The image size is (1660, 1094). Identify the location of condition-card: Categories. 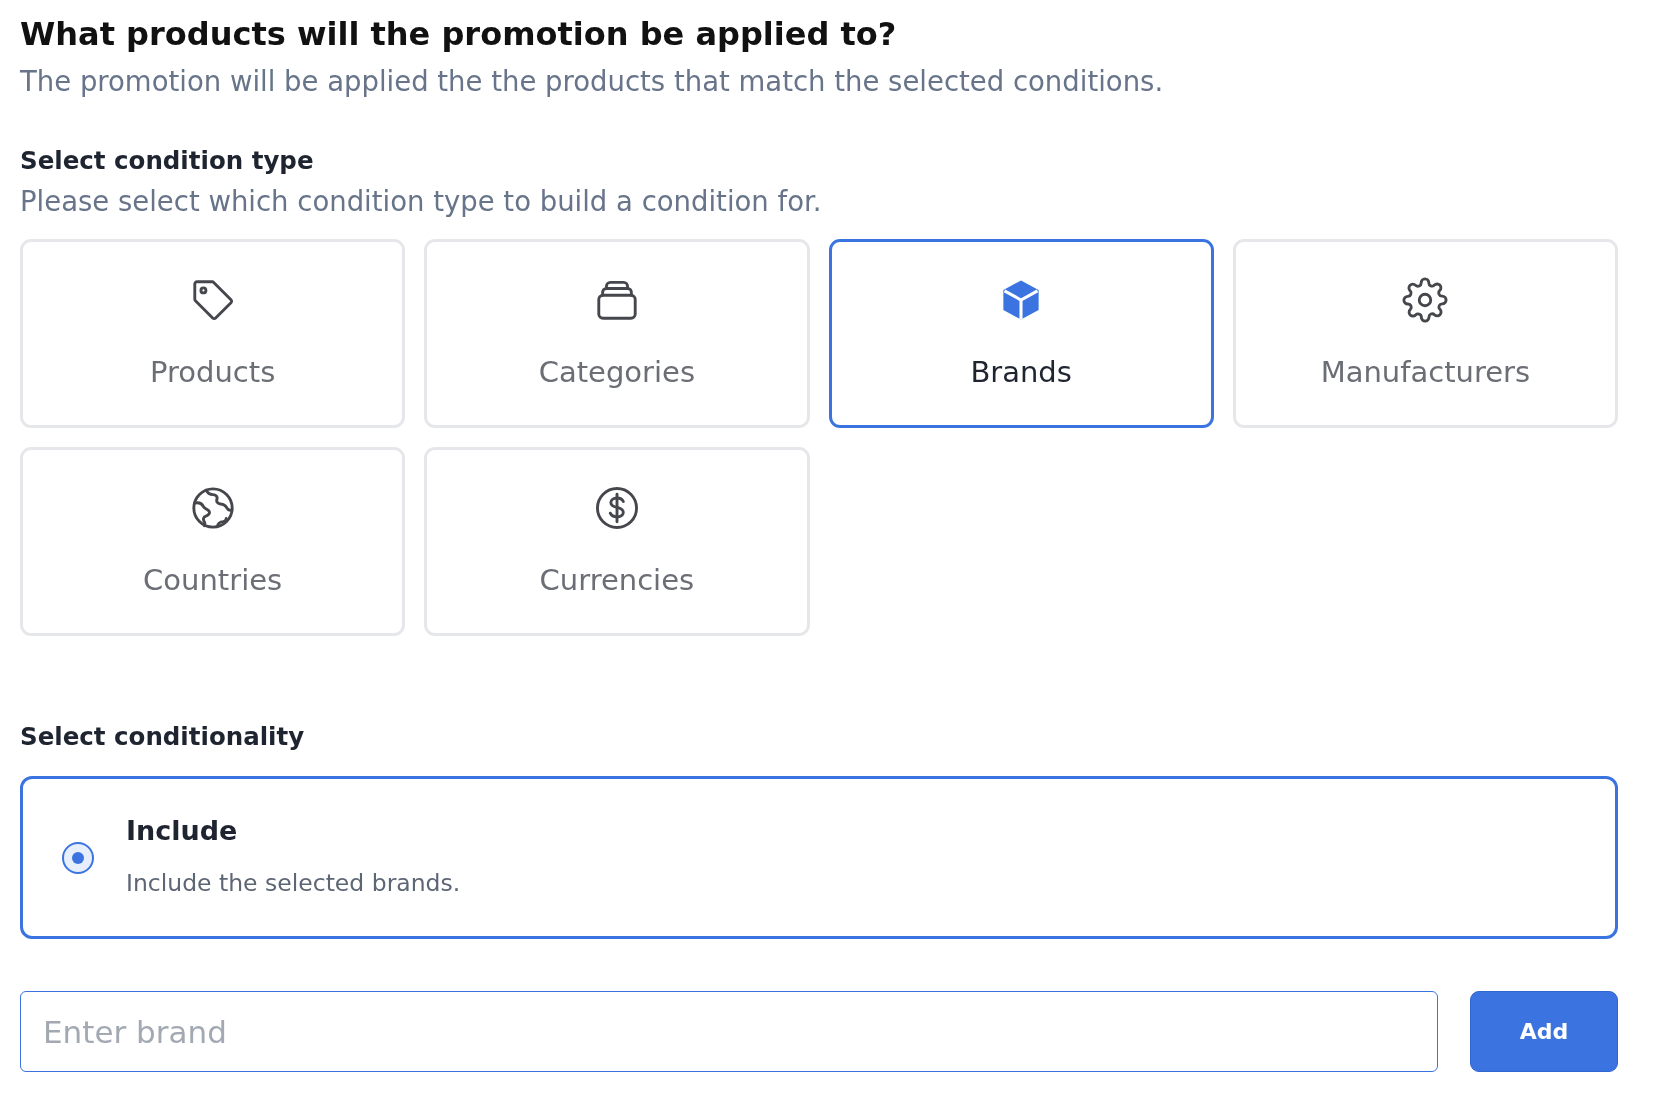
(617, 333).